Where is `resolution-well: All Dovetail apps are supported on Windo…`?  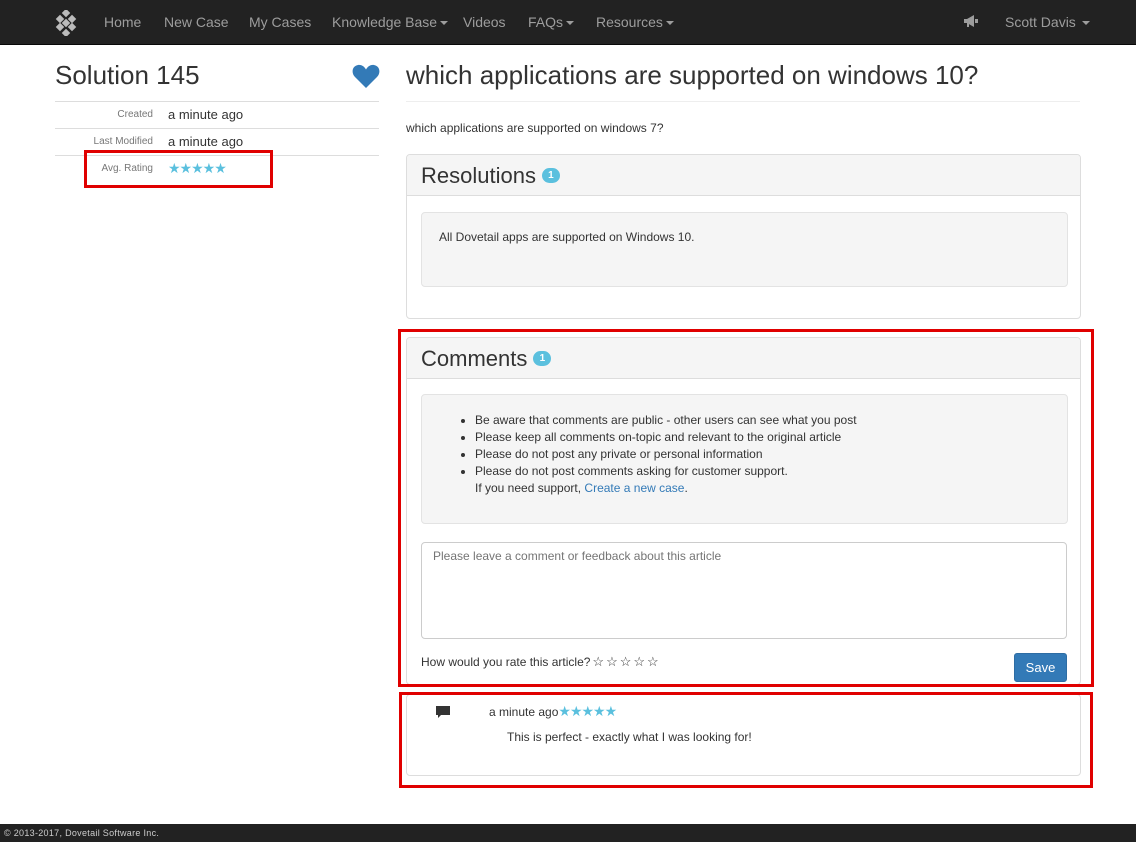
resolution-well: All Dovetail apps are supported on Windo… is located at coordinates (744, 249).